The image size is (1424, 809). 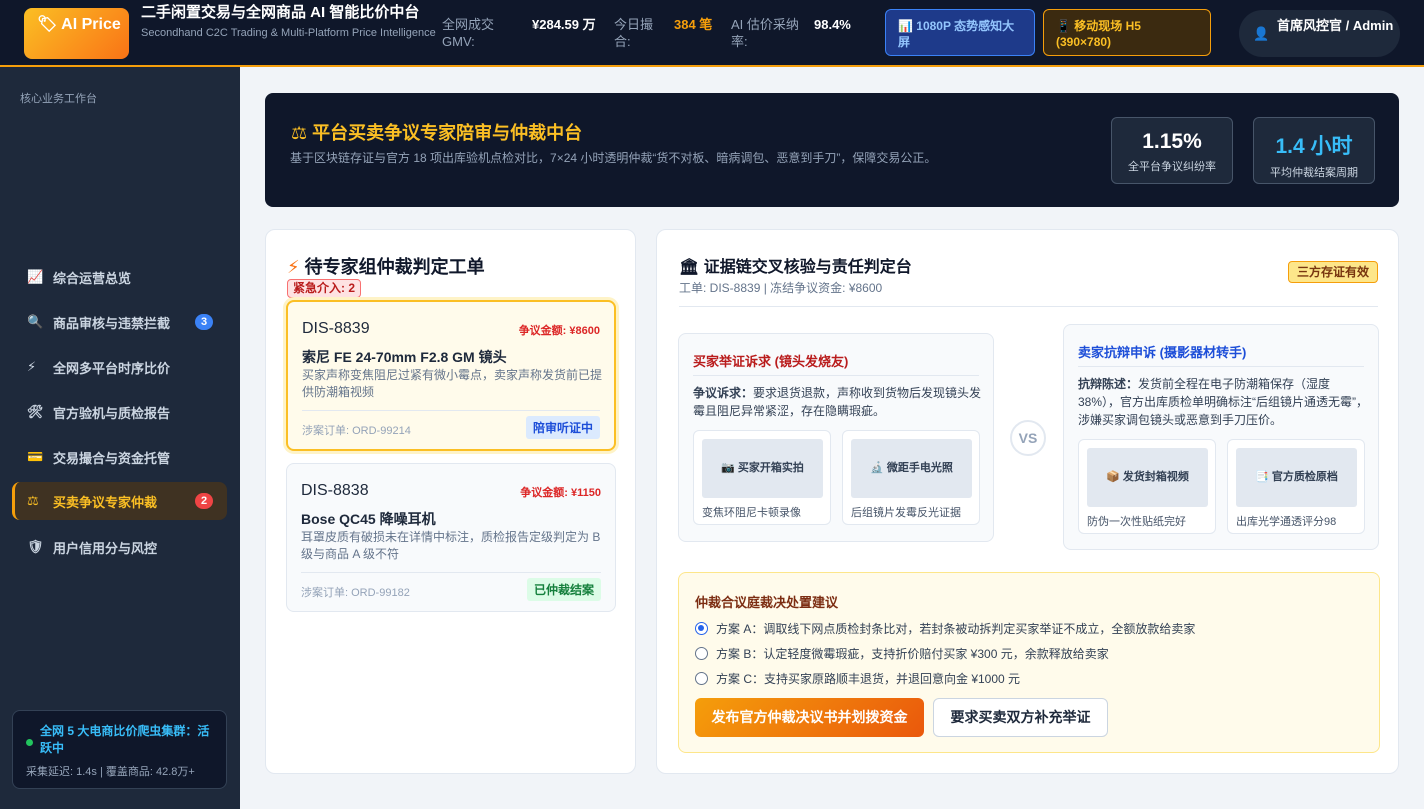 What do you see at coordinates (795, 267) in the screenshot?
I see `evidence-title: 🏛 证据链交叉核验与责任判定台` at bounding box center [795, 267].